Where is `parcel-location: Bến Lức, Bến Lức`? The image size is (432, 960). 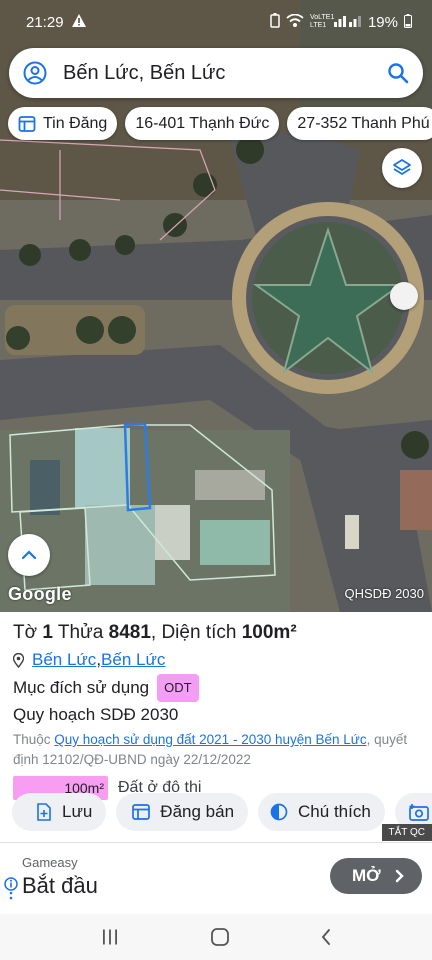 parcel-location: Bến Lức, Bến Lức is located at coordinates (215, 660).